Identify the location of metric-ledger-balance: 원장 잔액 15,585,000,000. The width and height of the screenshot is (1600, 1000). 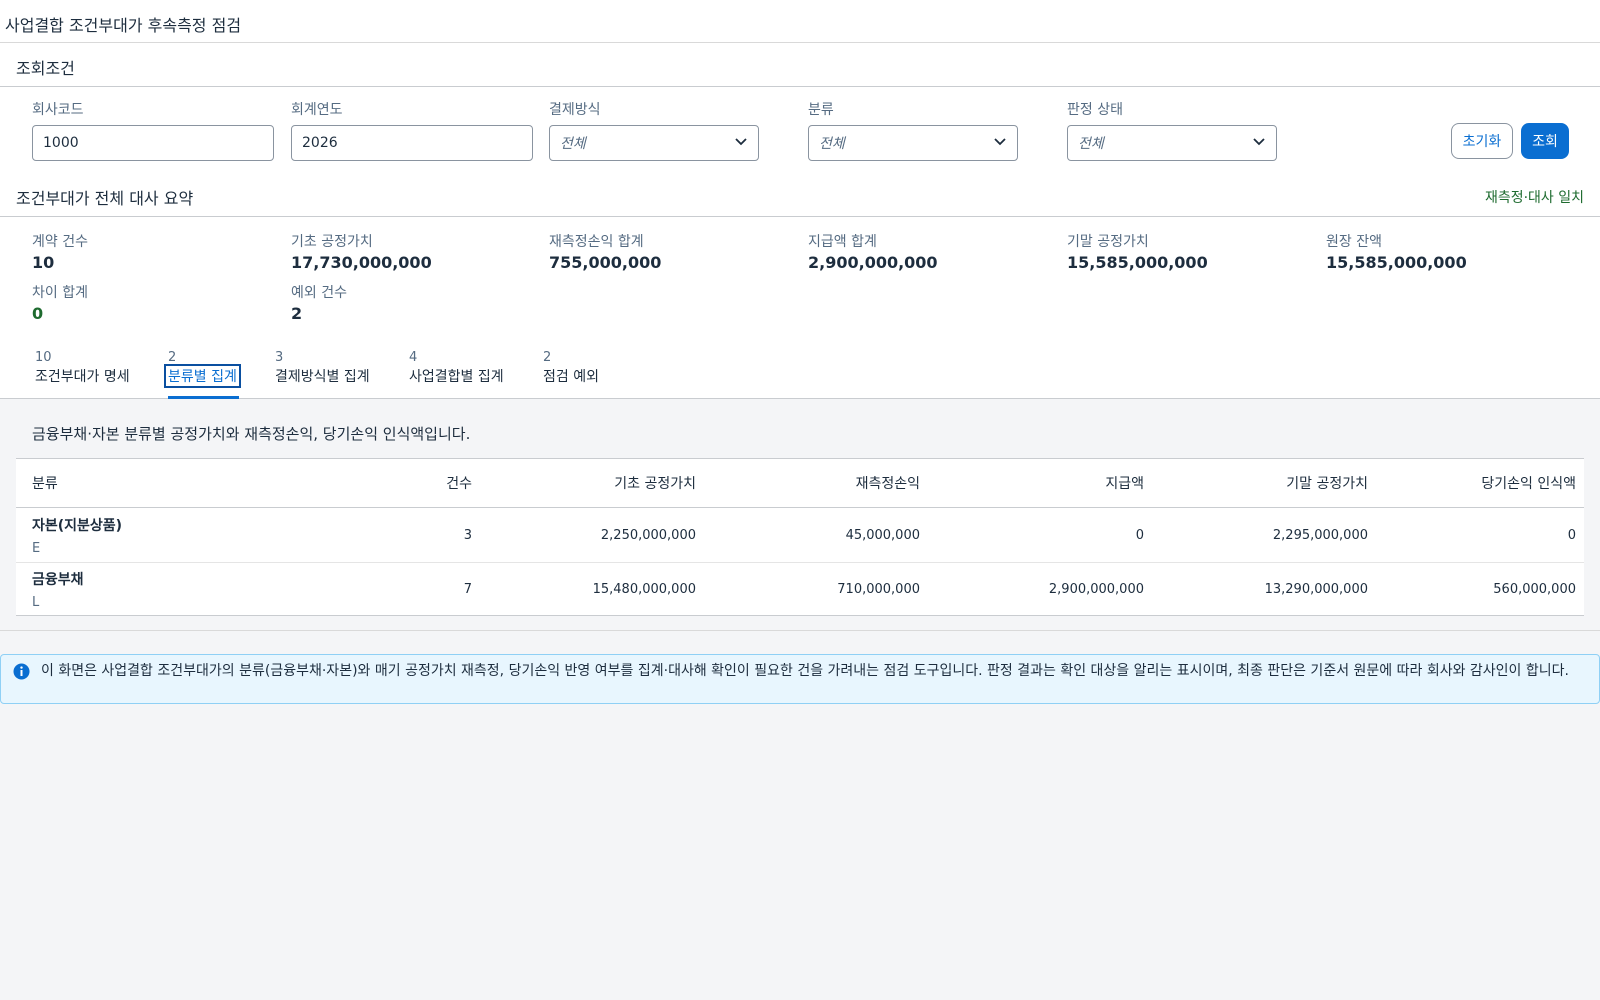
(1396, 251).